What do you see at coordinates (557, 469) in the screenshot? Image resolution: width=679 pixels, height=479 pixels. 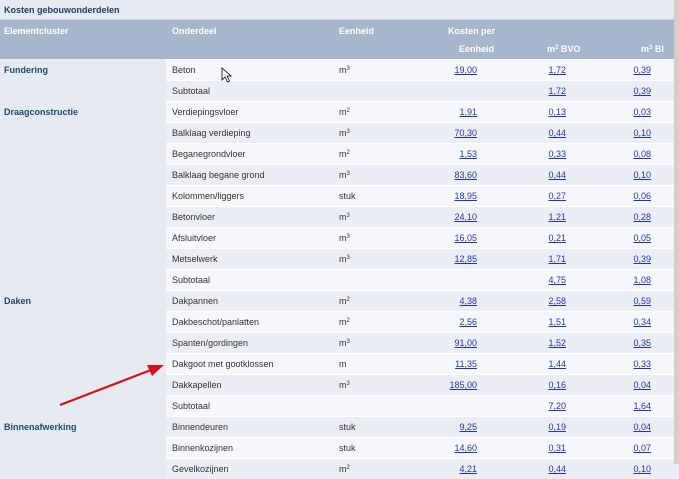 I see `cost-per-bvo-link: 0,44` at bounding box center [557, 469].